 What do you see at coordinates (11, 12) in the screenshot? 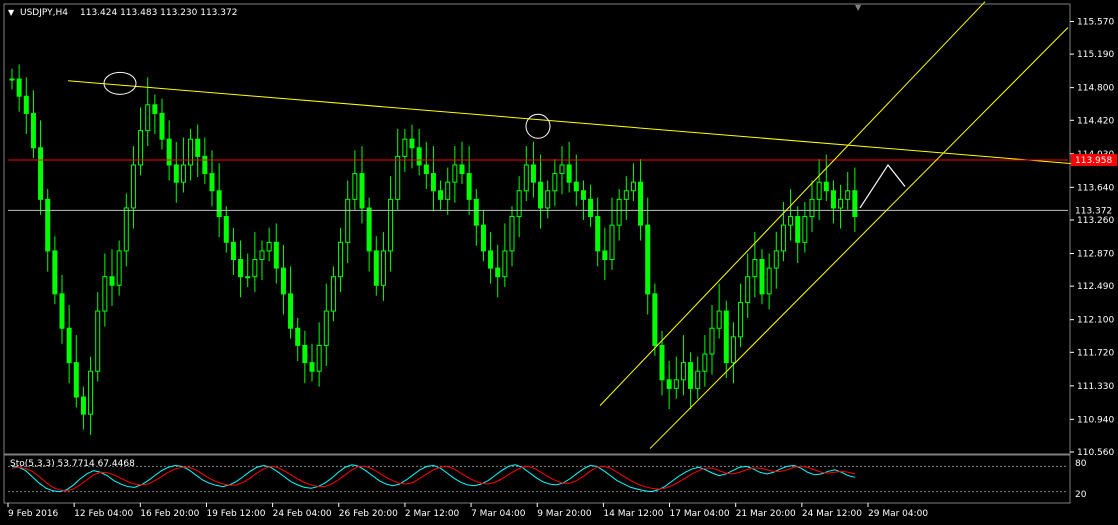
I see `collapse-triangle-icon: ▼` at bounding box center [11, 12].